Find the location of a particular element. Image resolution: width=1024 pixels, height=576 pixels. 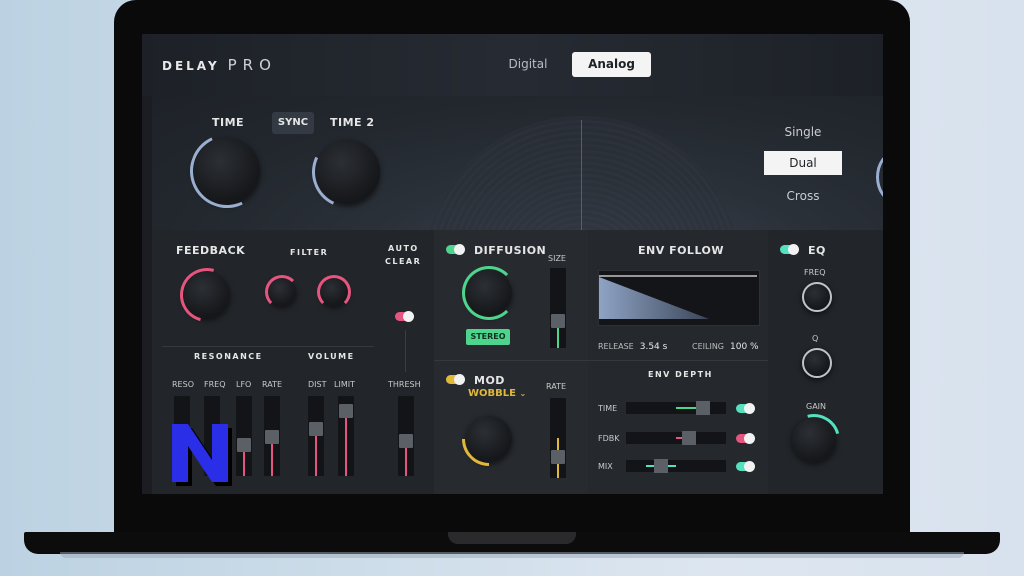

eq-freq-label: FREQ is located at coordinates (815, 272).